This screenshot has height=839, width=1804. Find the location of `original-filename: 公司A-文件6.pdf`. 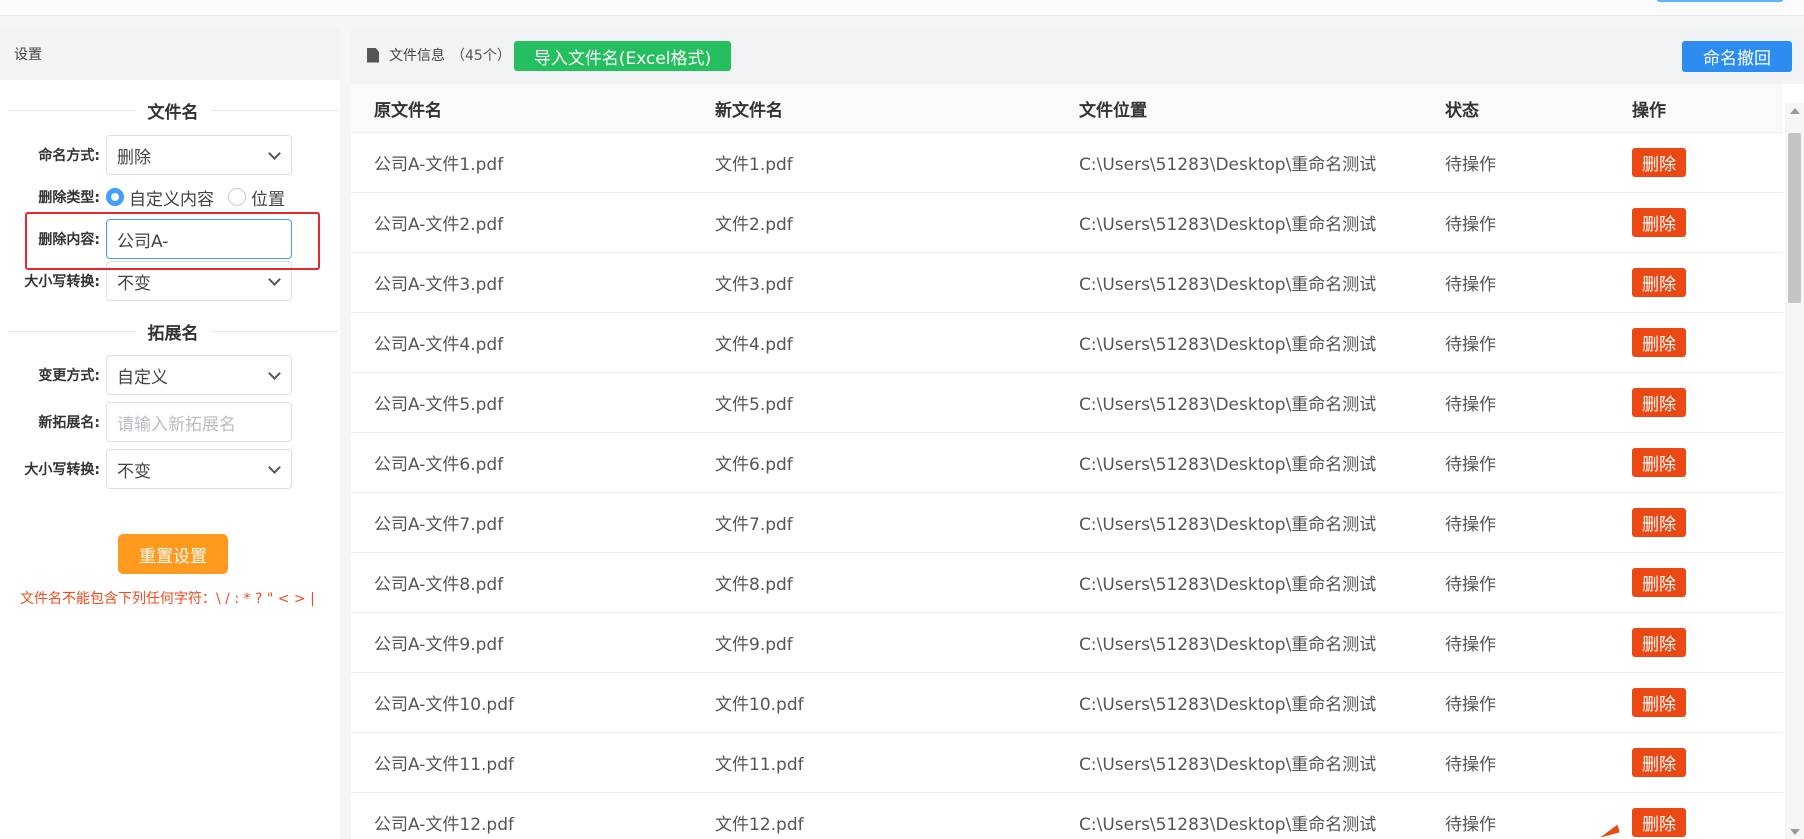

original-filename: 公司A-文件6.pdf is located at coordinates (439, 465).